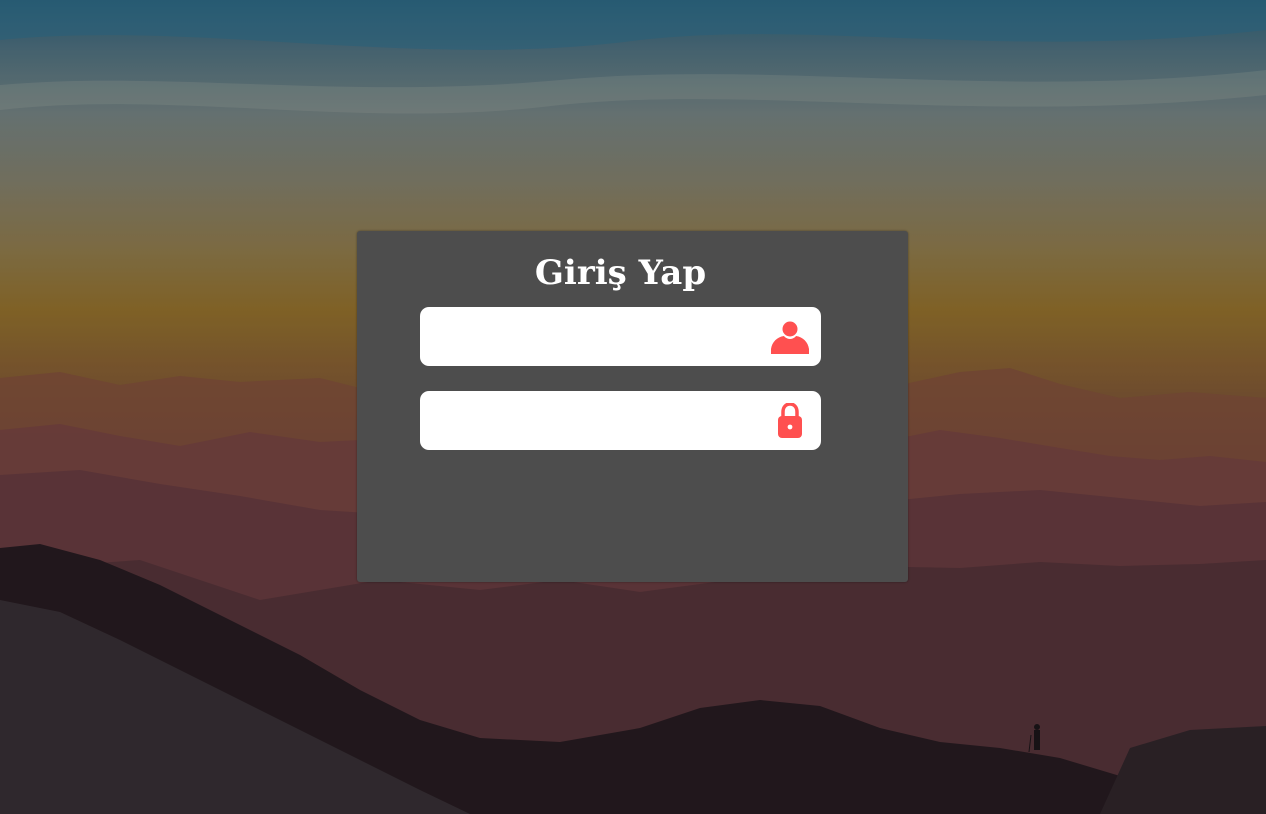 This screenshot has height=814, width=1266. Describe the element at coordinates (790, 420) in the screenshot. I see `lock-icon` at that location.